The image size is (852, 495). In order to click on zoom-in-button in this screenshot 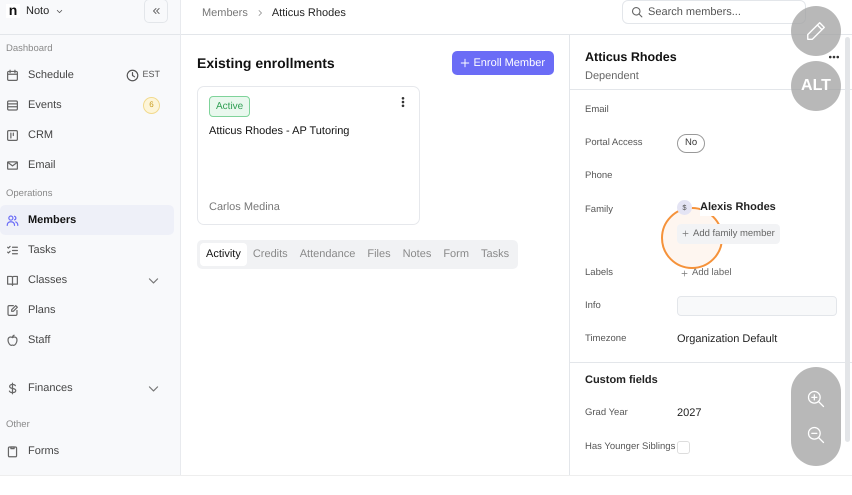, I will do `click(816, 398)`.